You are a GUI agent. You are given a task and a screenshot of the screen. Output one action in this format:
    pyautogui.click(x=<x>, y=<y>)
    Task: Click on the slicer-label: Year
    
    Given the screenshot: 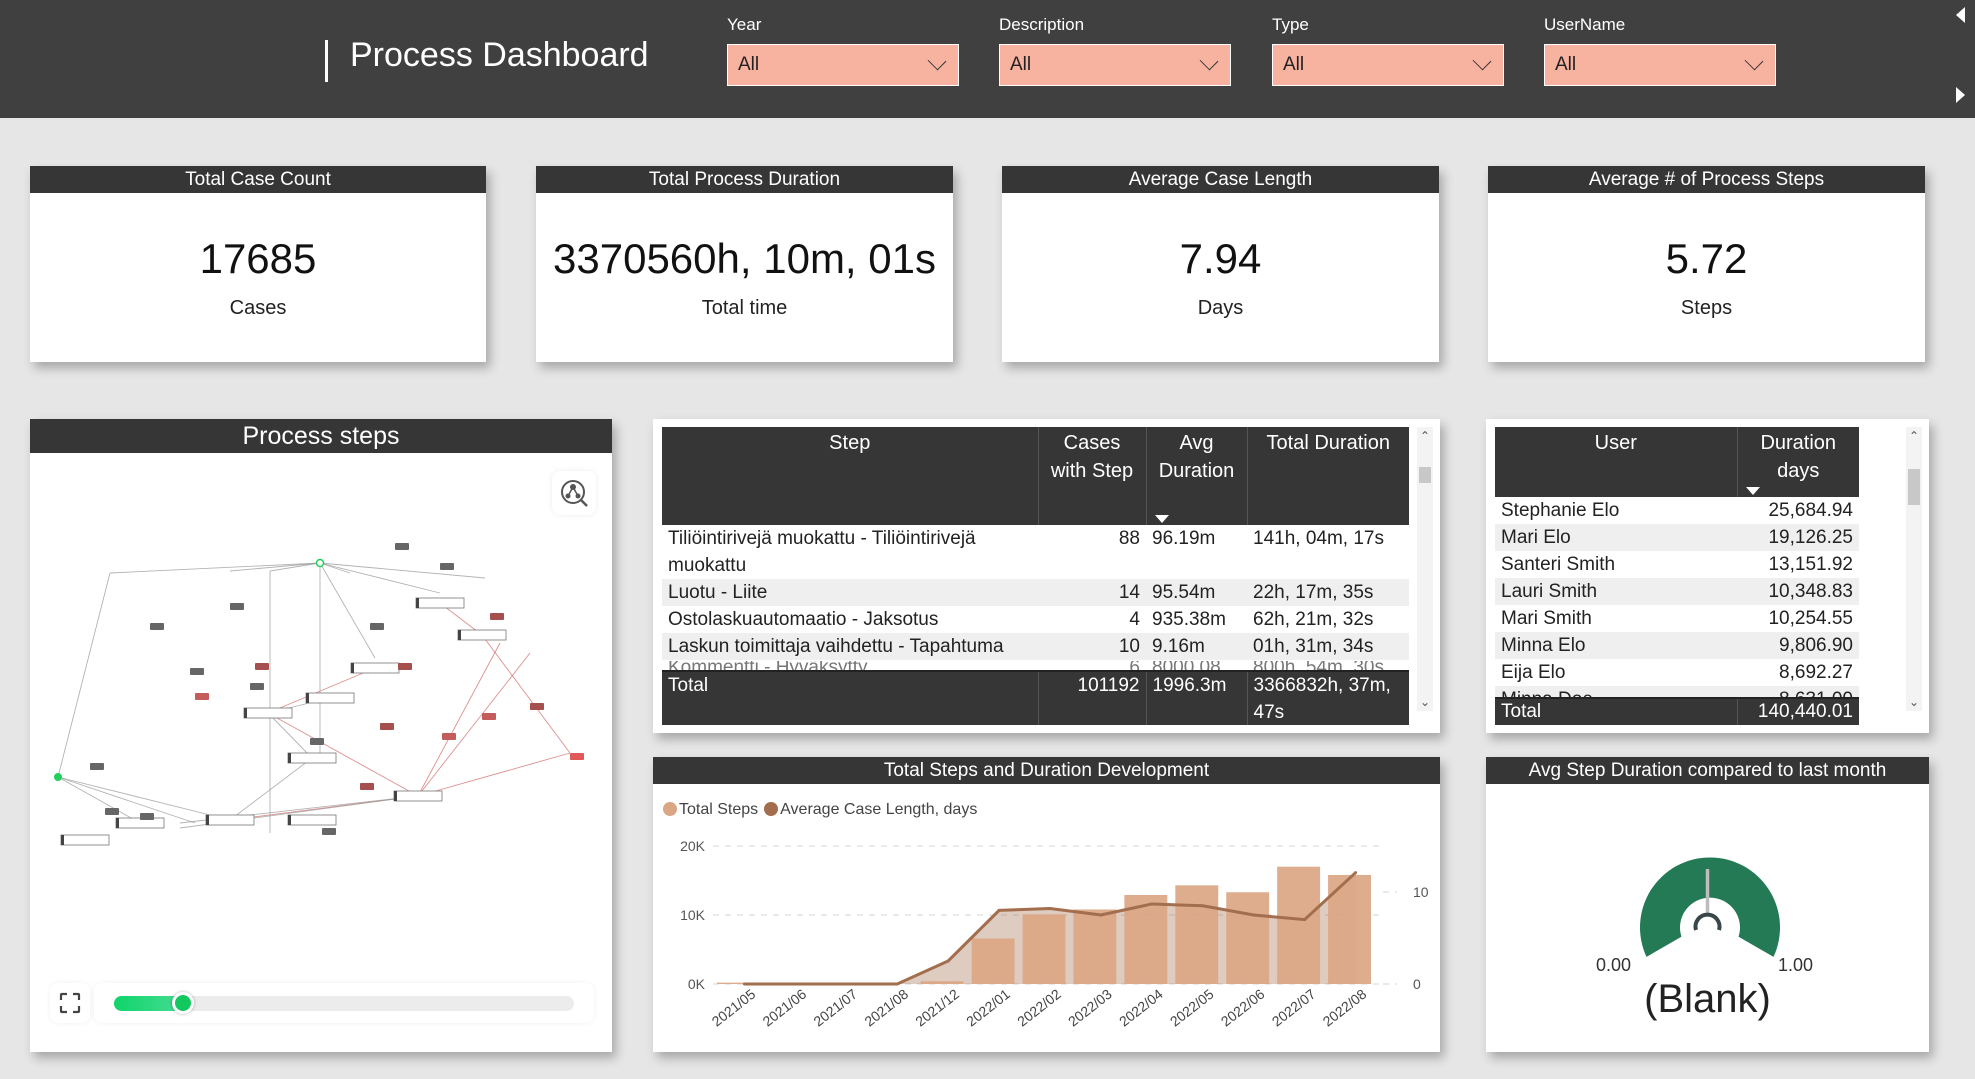 What is the action you would take?
    pyautogui.click(x=744, y=24)
    